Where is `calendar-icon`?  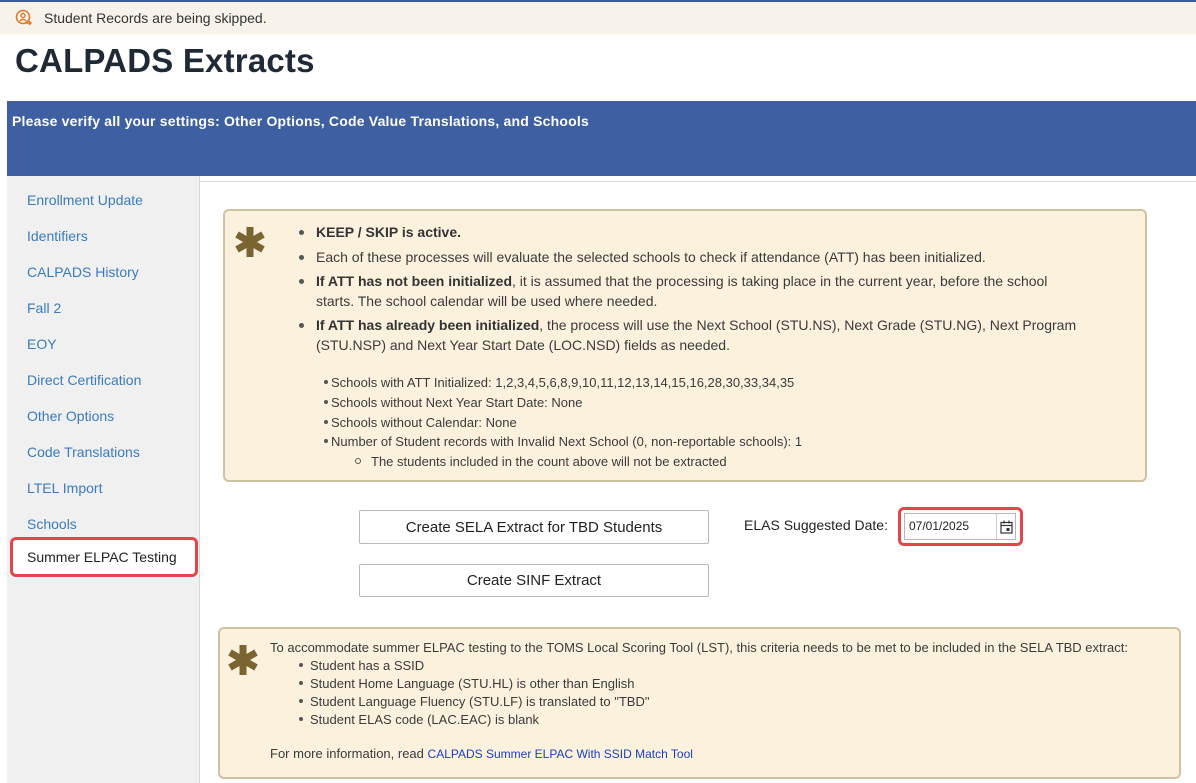
calendar-icon is located at coordinates (1006, 526).